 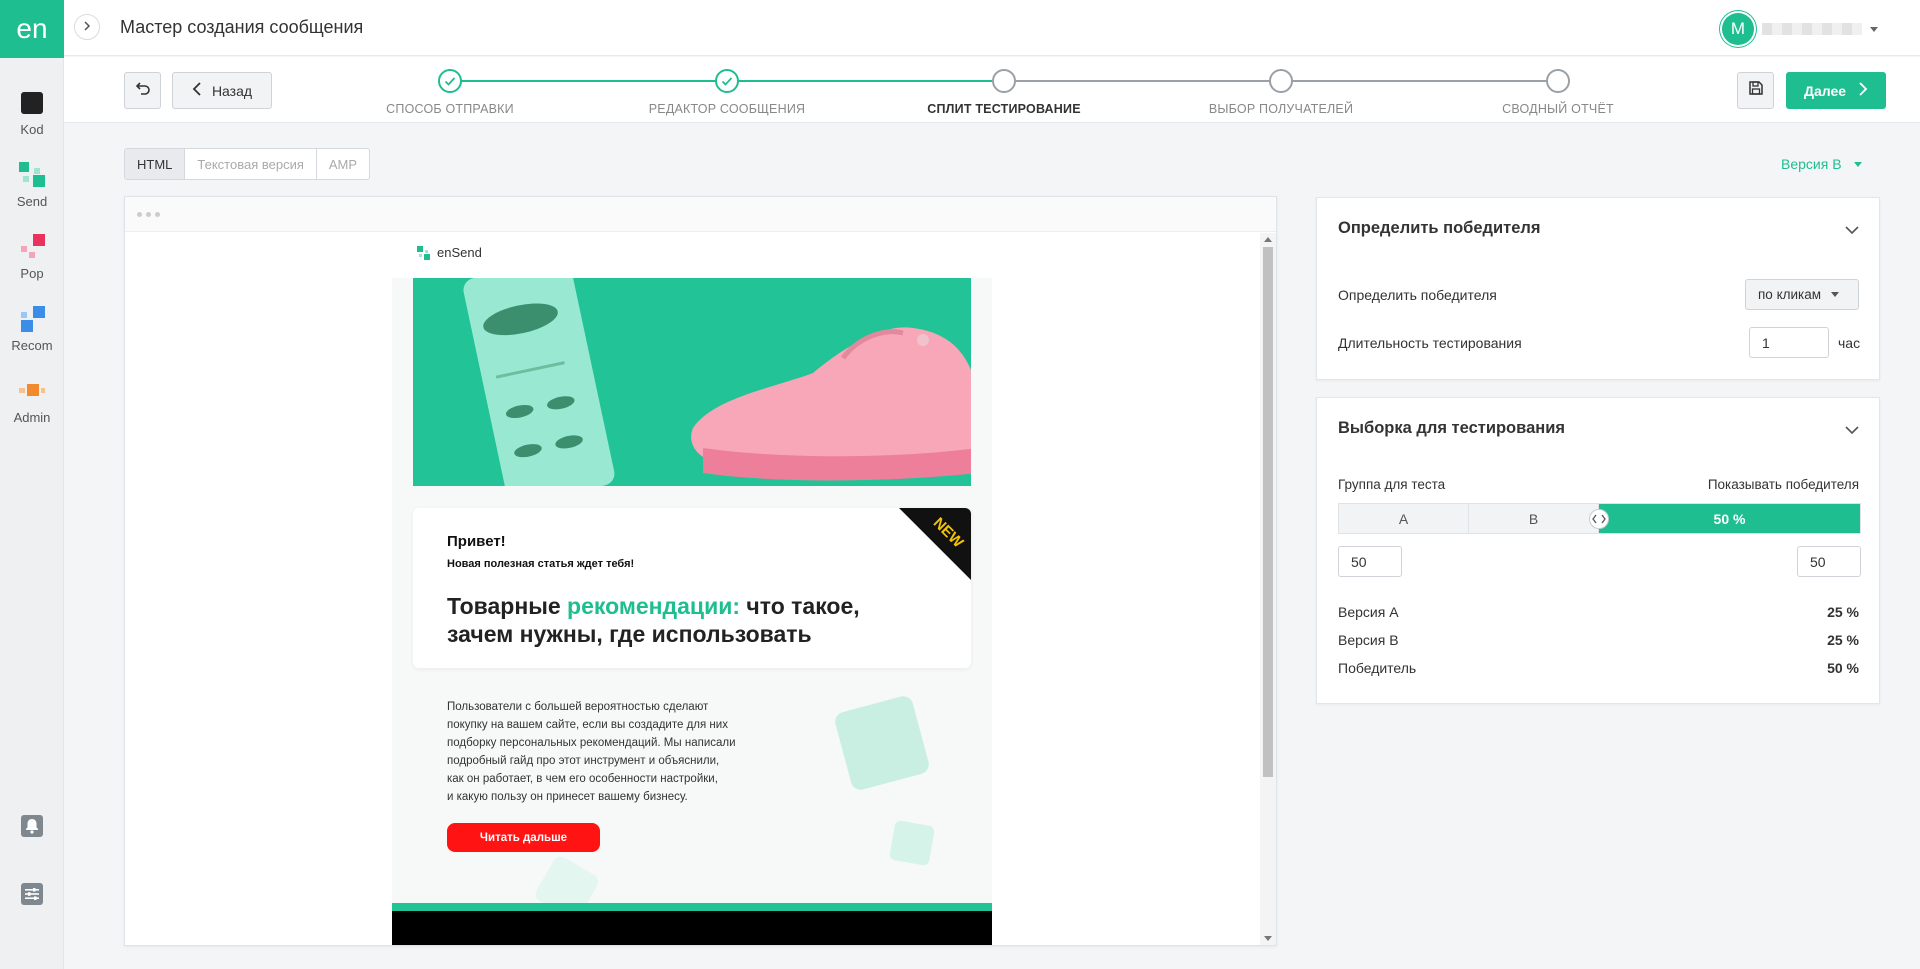 What do you see at coordinates (32, 417) in the screenshot?
I see `nav-item-label: Admin` at bounding box center [32, 417].